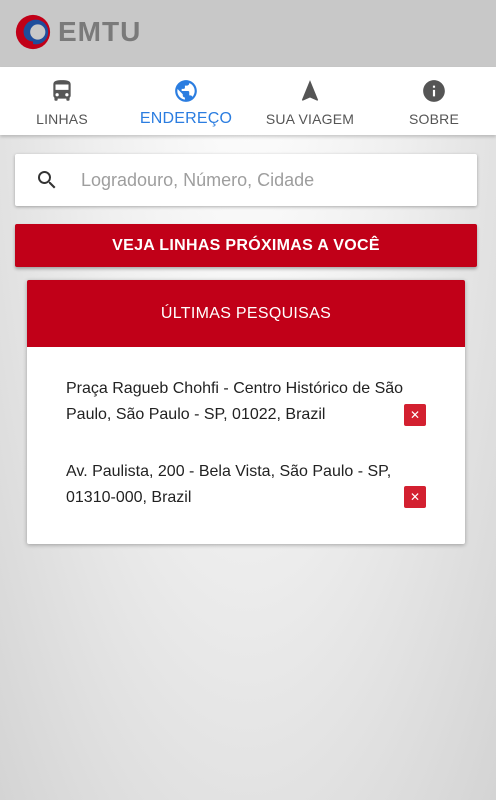 The height and width of the screenshot is (800, 496). I want to click on recent-search-line2: 01310-000, Brazil, so click(129, 497).